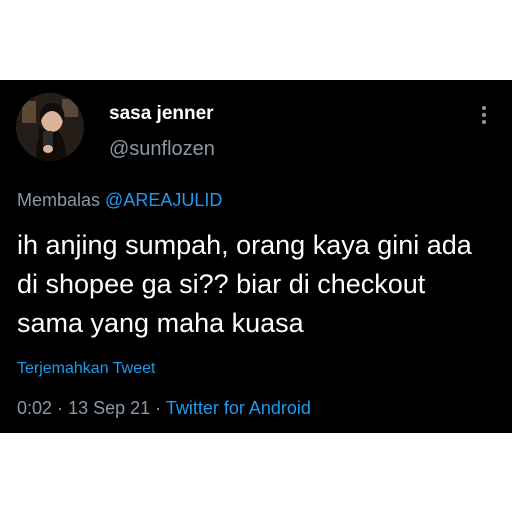 The width and height of the screenshot is (512, 512). I want to click on avatar-photo, so click(50, 127).